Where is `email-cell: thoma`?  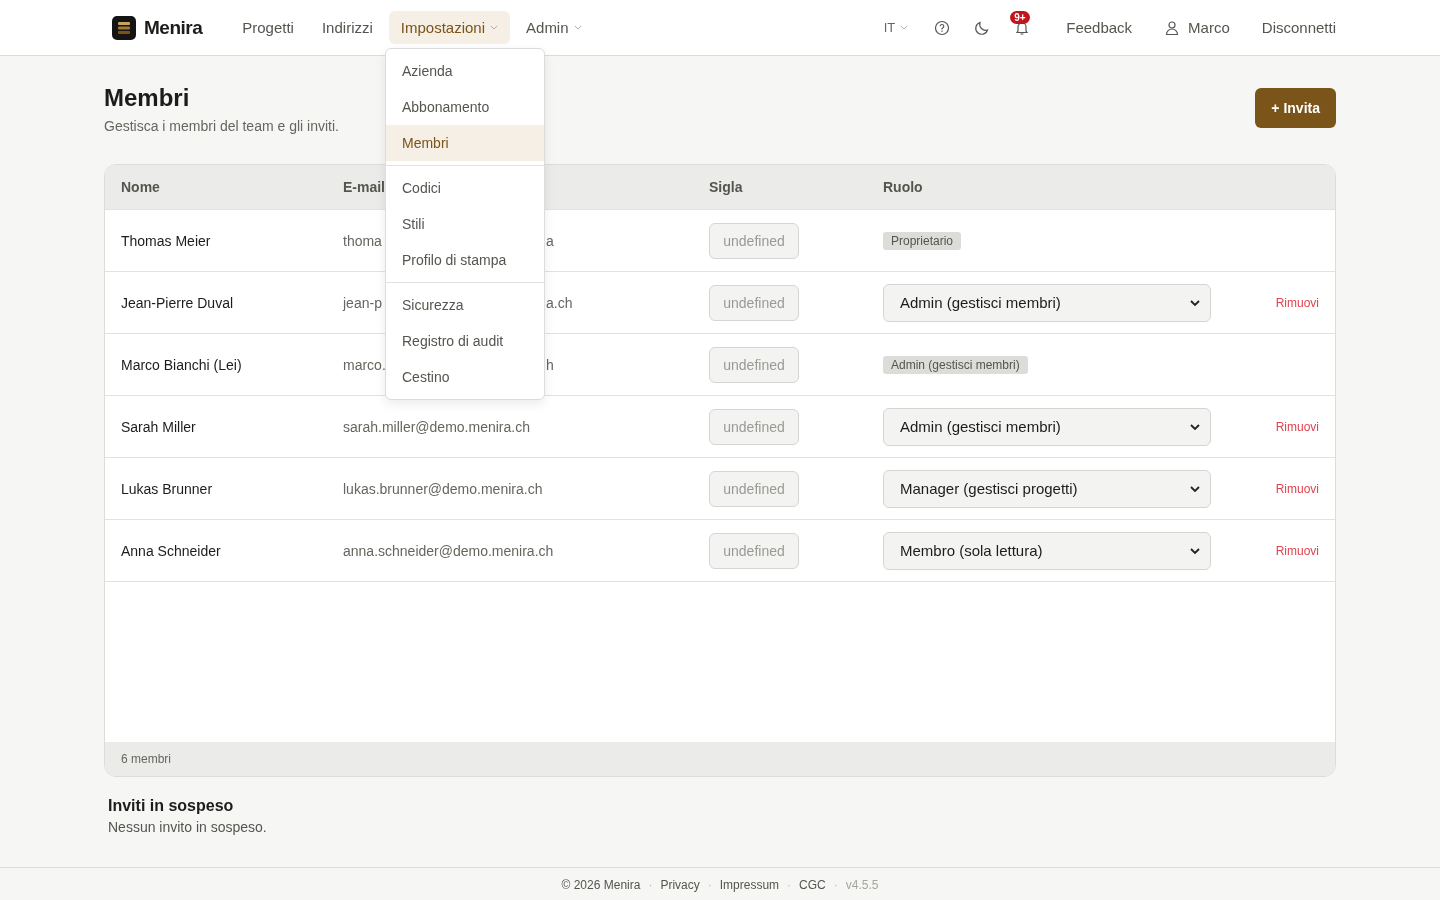 email-cell: thoma is located at coordinates (362, 240).